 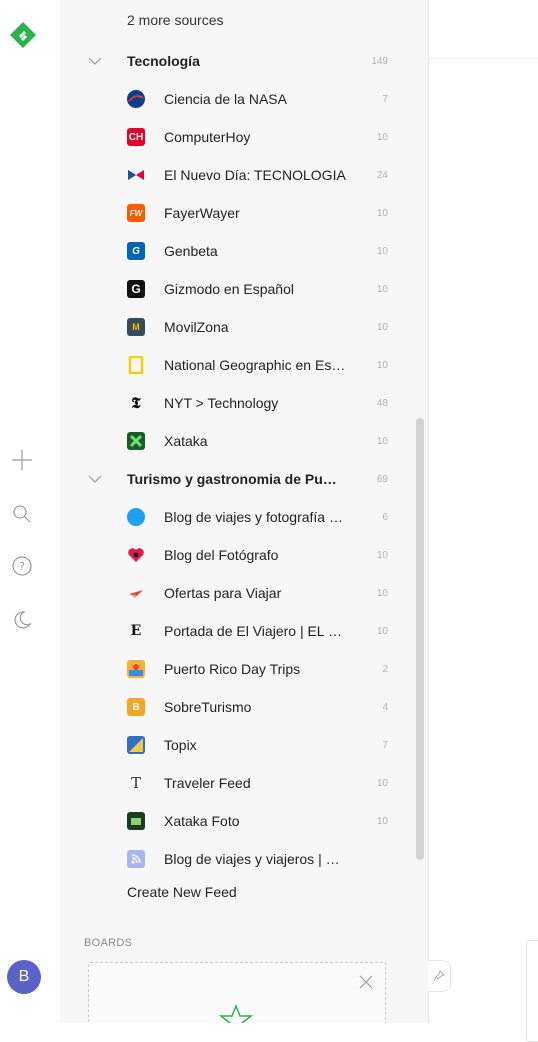 I want to click on feed-row: Puerto Rico Day Trips 2, so click(x=244, y=669).